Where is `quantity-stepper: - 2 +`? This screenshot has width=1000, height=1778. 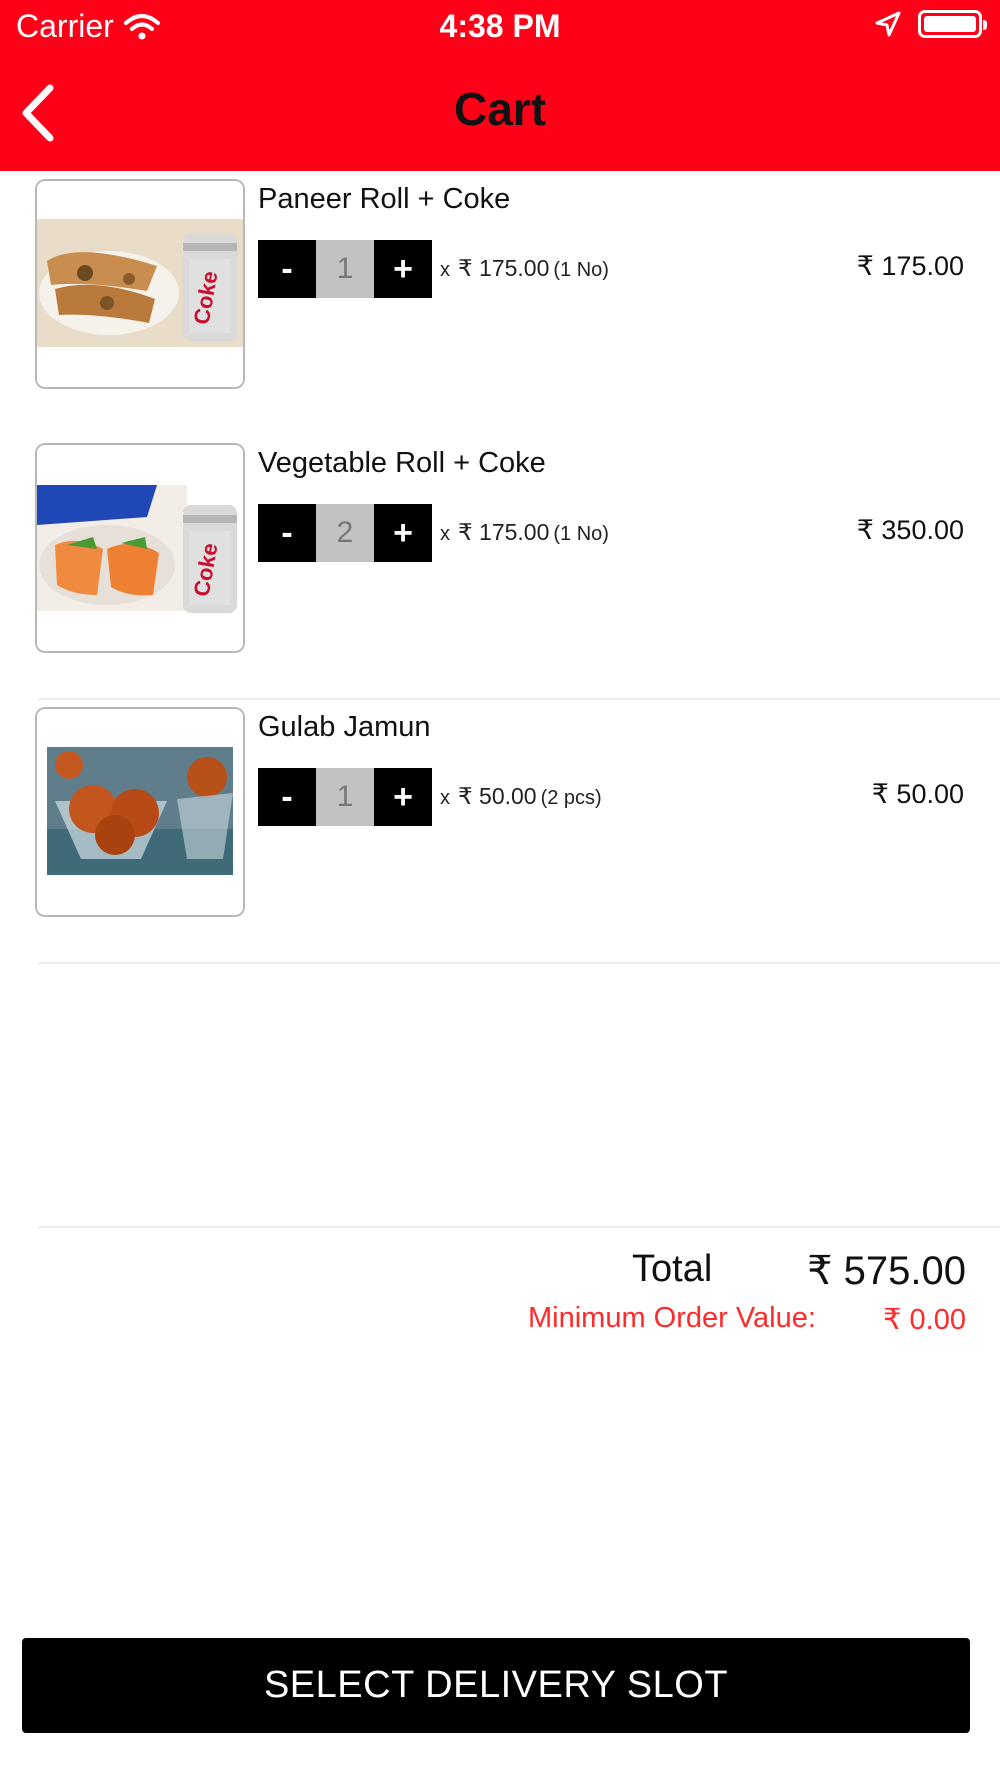
quantity-stepper: - 2 + is located at coordinates (345, 533).